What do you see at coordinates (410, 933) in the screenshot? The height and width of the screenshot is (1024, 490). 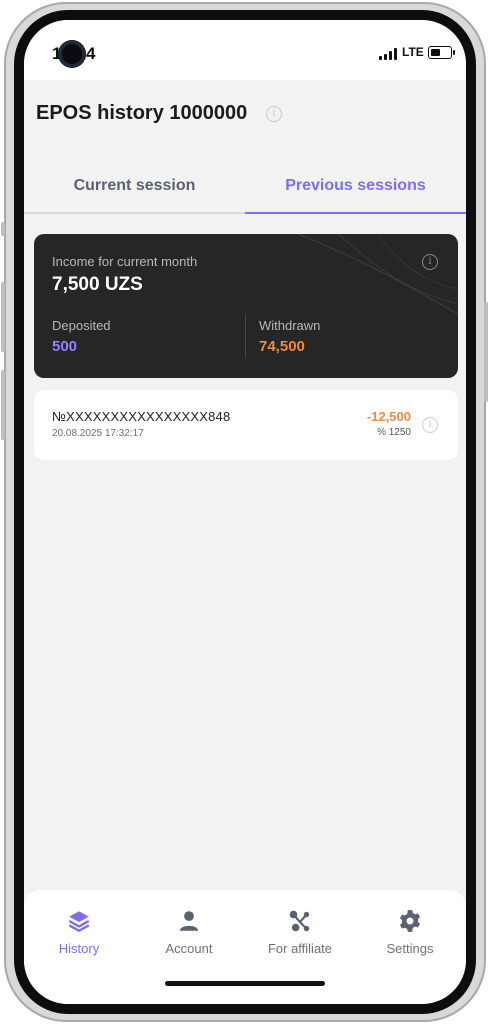 I see `nav-settings: Settings` at bounding box center [410, 933].